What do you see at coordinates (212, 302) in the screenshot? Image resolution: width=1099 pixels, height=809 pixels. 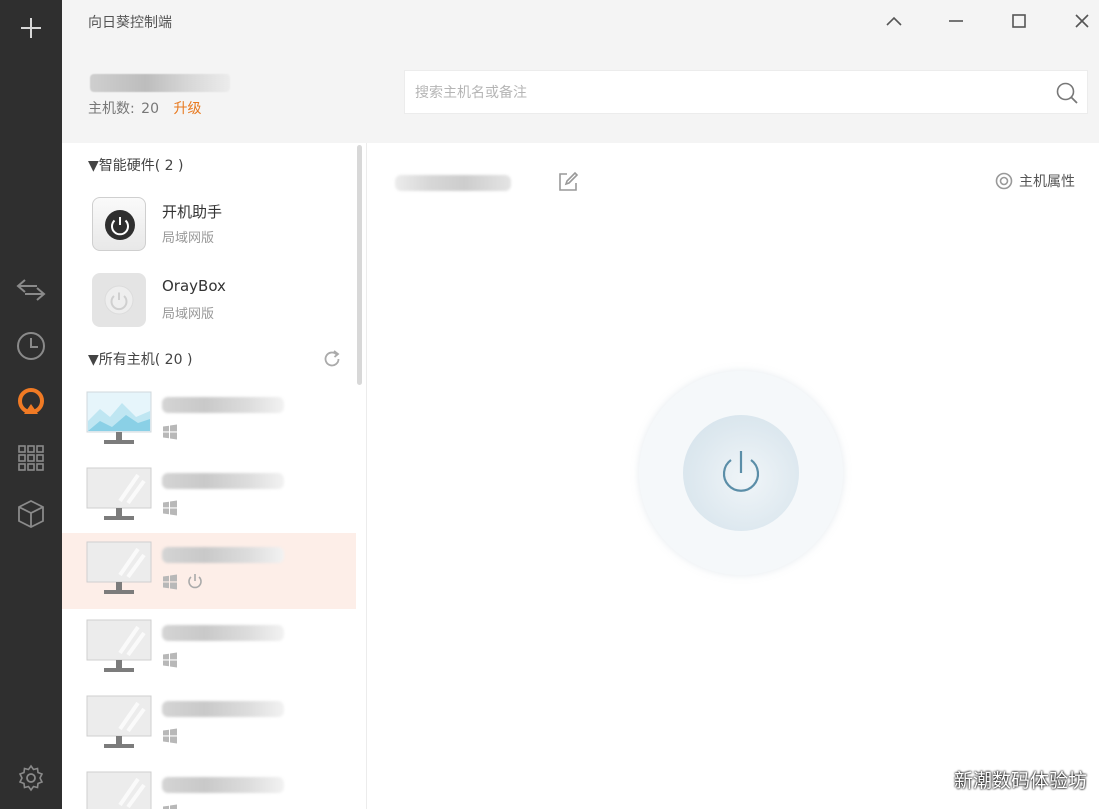 I see `hardware-item-oraybox: OrayBox 局域网版` at bounding box center [212, 302].